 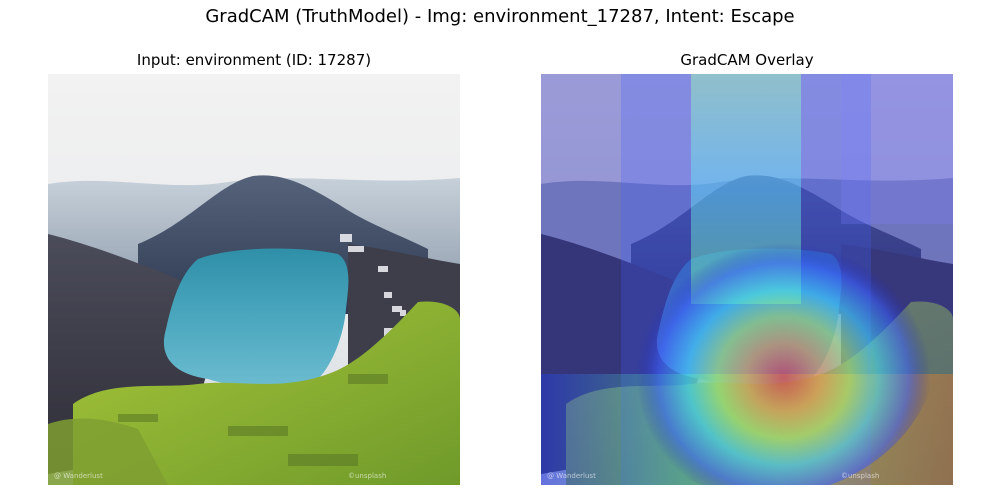 What do you see at coordinates (254, 60) in the screenshot?
I see `left-panel-title: Input: environment (ID: 17287)` at bounding box center [254, 60].